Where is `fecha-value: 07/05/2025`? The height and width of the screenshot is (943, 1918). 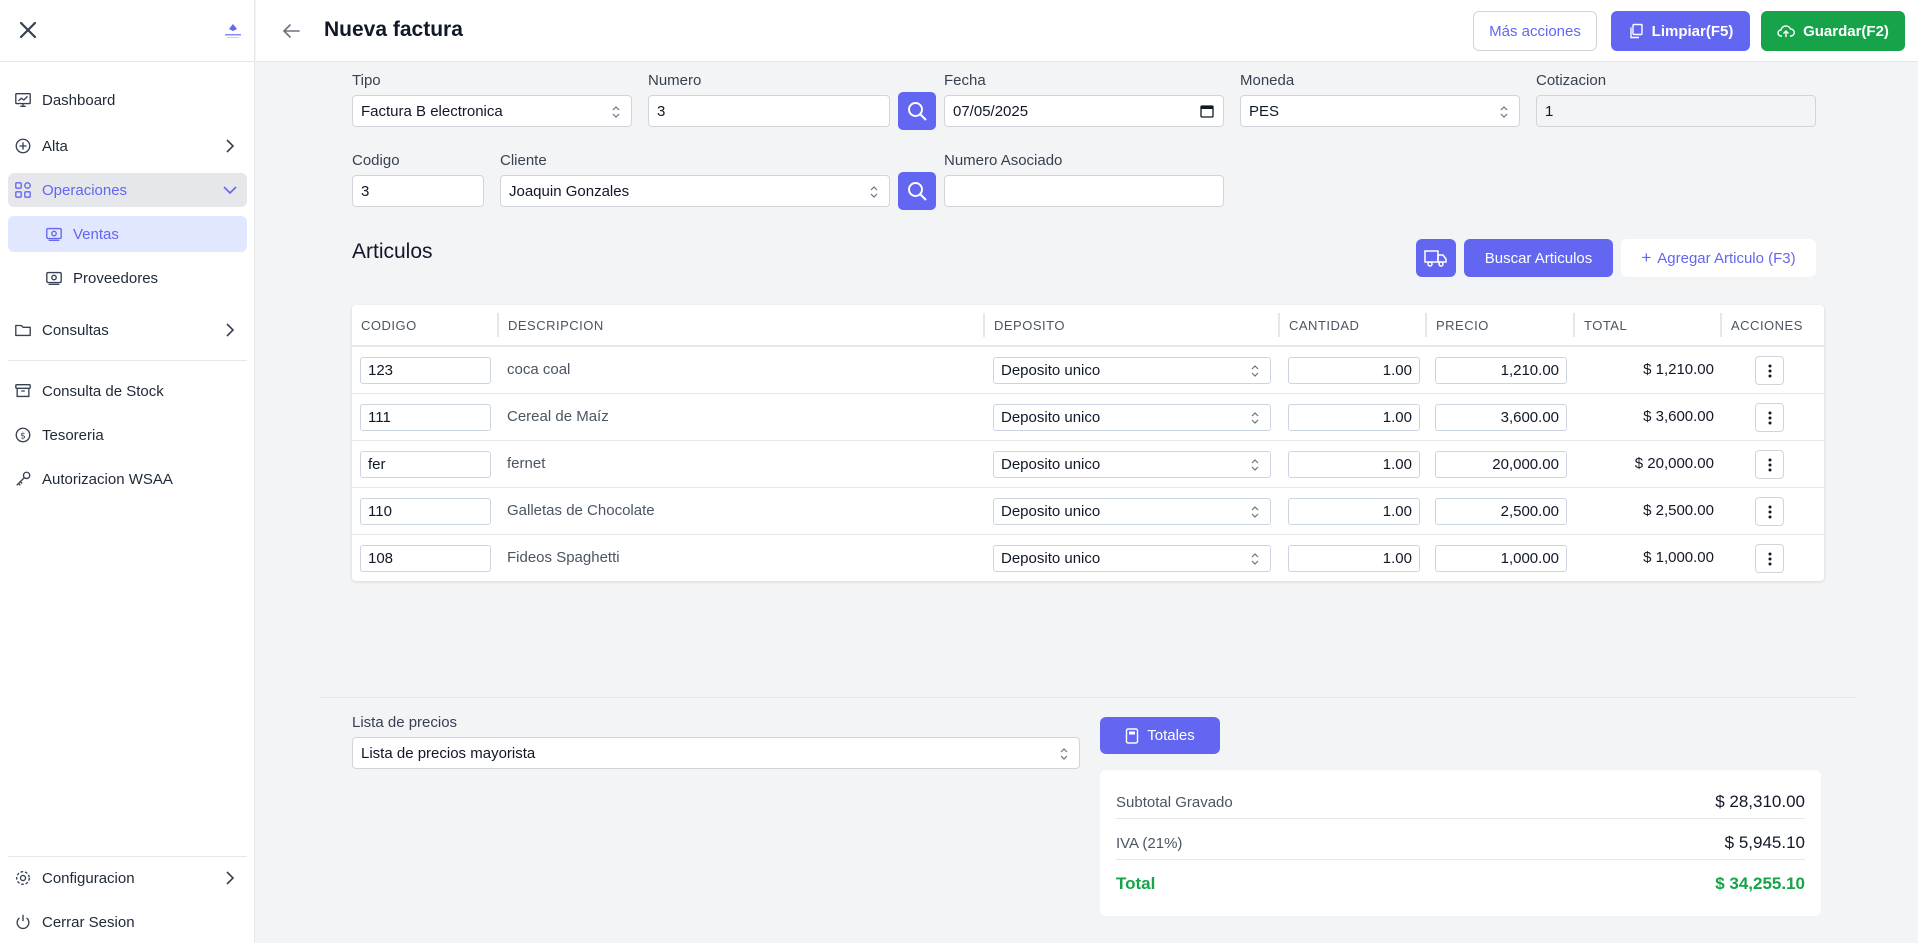
fecha-value: 07/05/2025 is located at coordinates (991, 111).